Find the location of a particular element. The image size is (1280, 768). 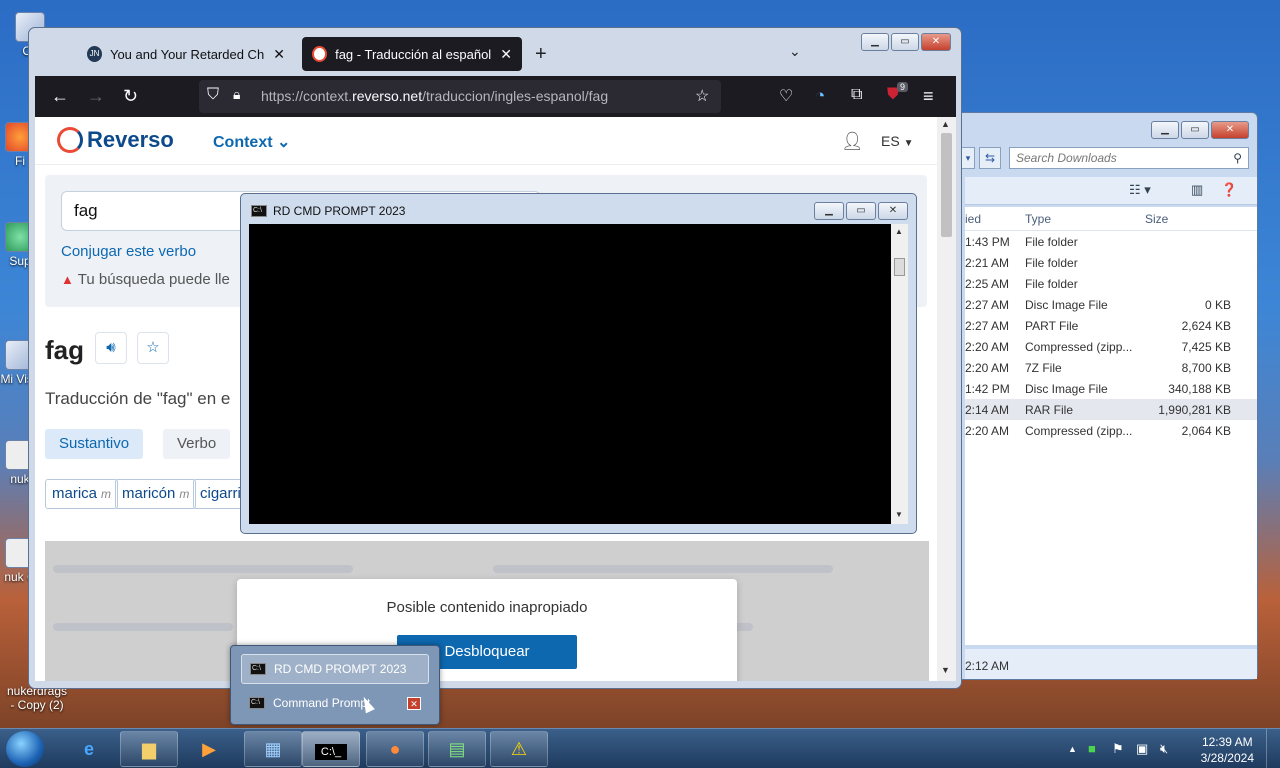

tab-verb: Verbo is located at coordinates (197, 444).